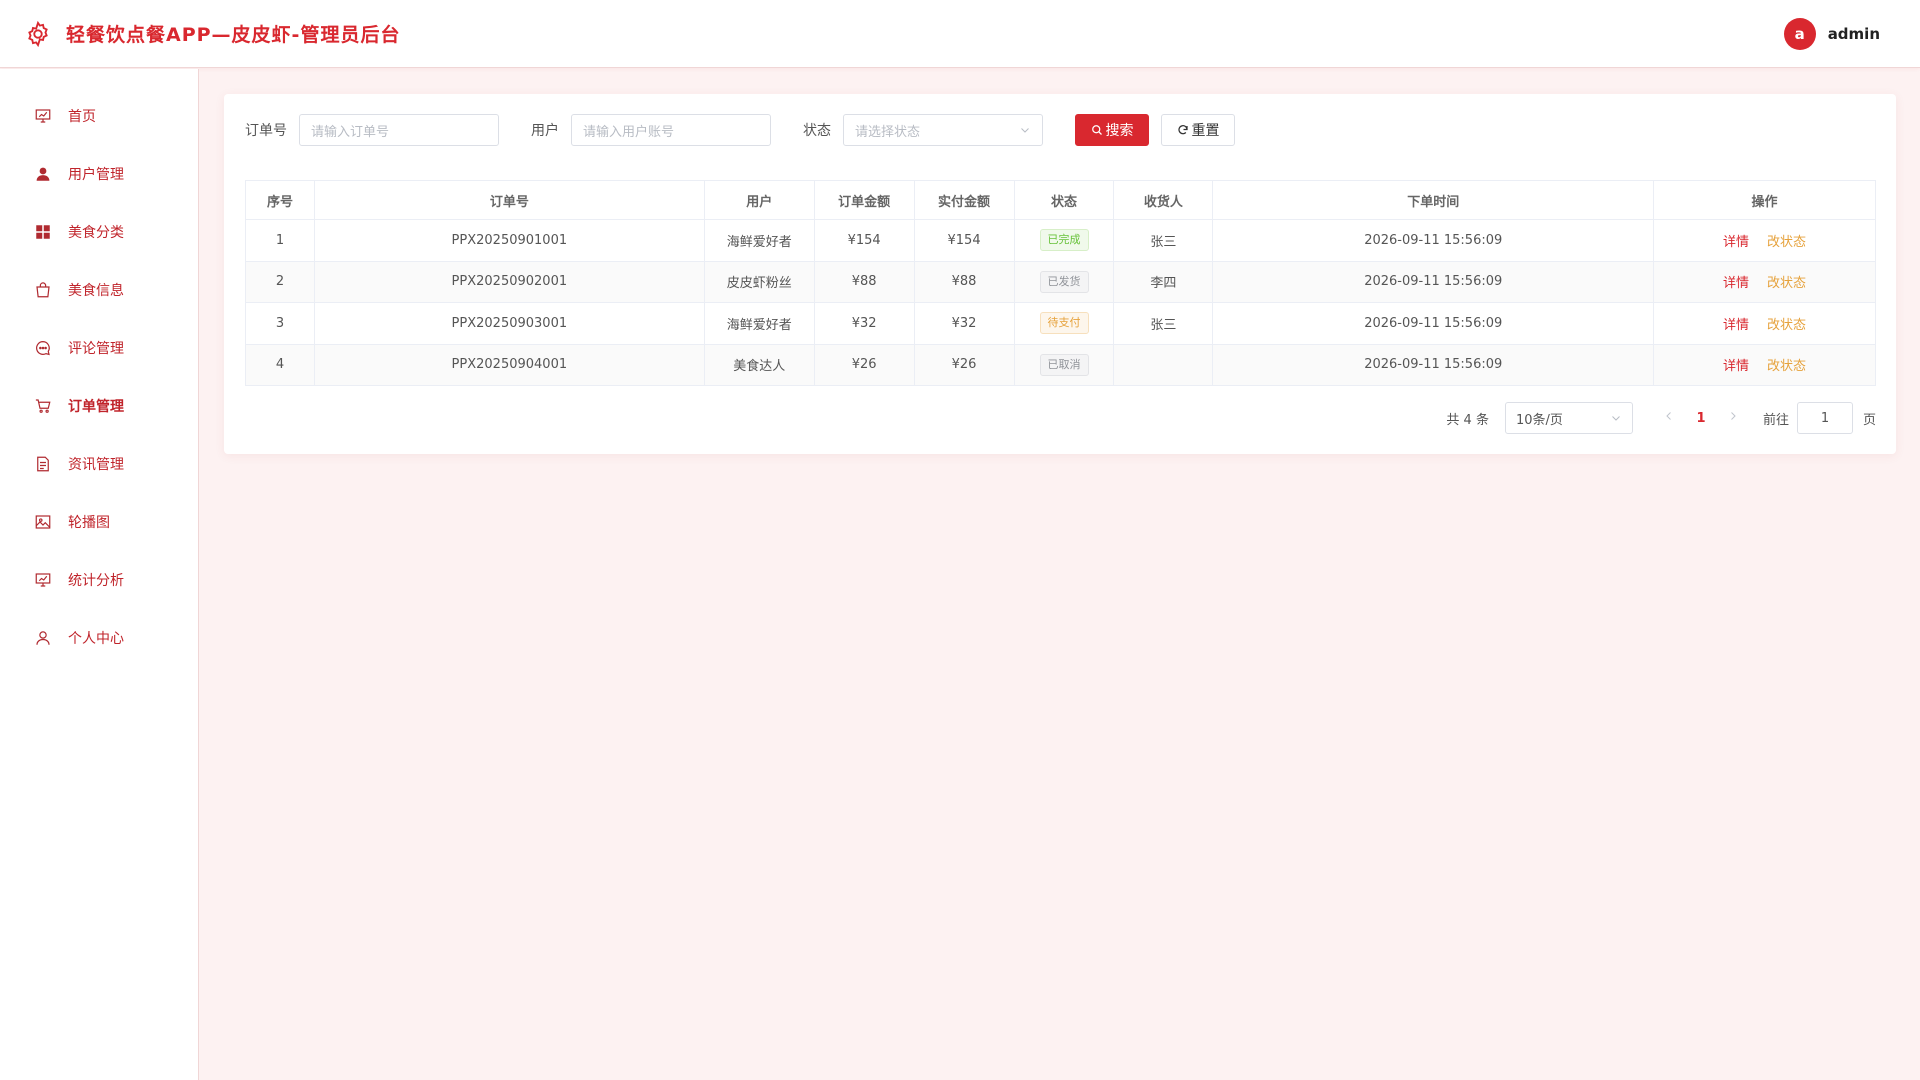 The image size is (1920, 1080). Describe the element at coordinates (1616, 418) in the screenshot. I see `chevron-down-icon` at that location.